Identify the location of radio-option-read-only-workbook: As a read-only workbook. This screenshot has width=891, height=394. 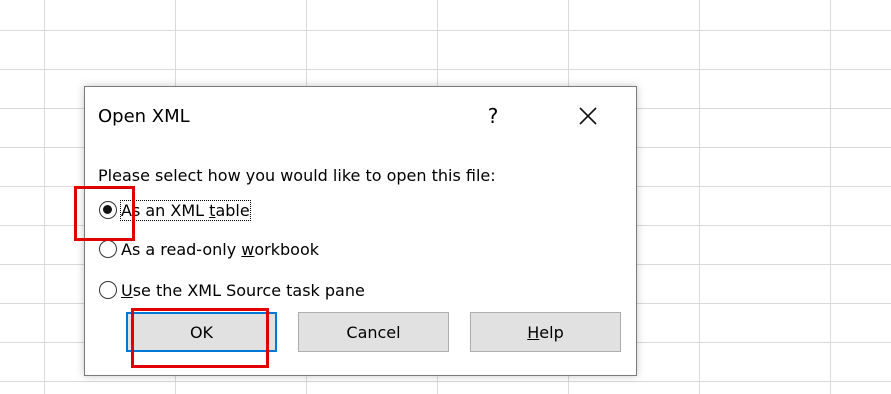
(209, 249).